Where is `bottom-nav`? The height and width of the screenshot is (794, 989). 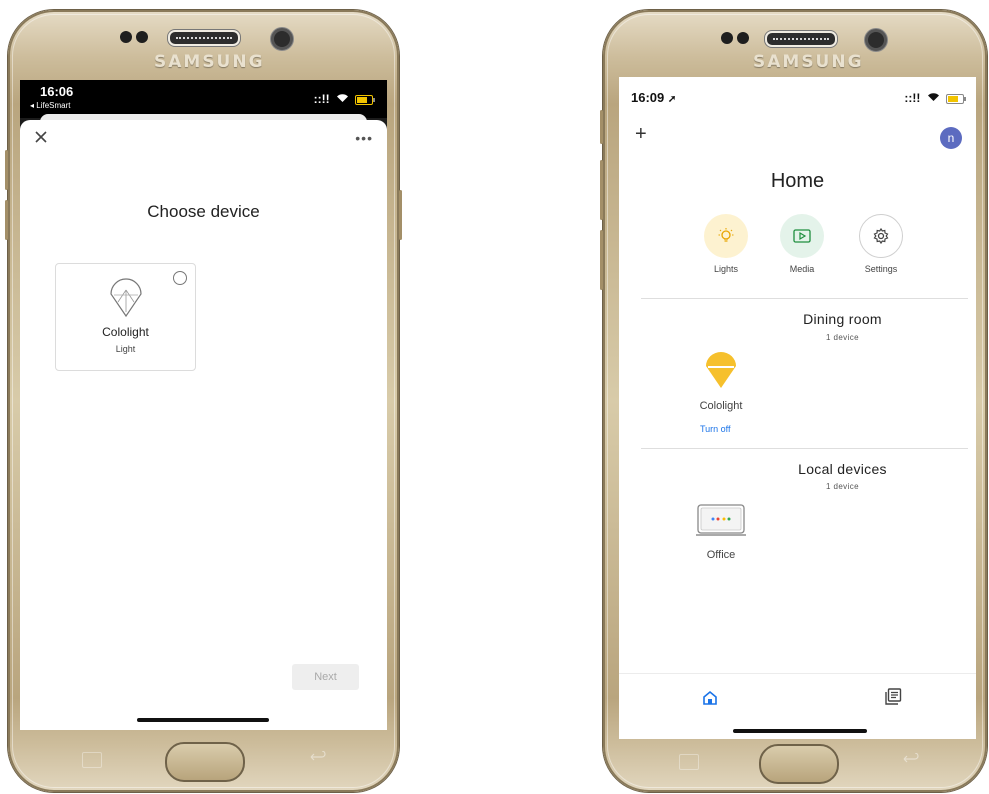 bottom-nav is located at coordinates (797, 706).